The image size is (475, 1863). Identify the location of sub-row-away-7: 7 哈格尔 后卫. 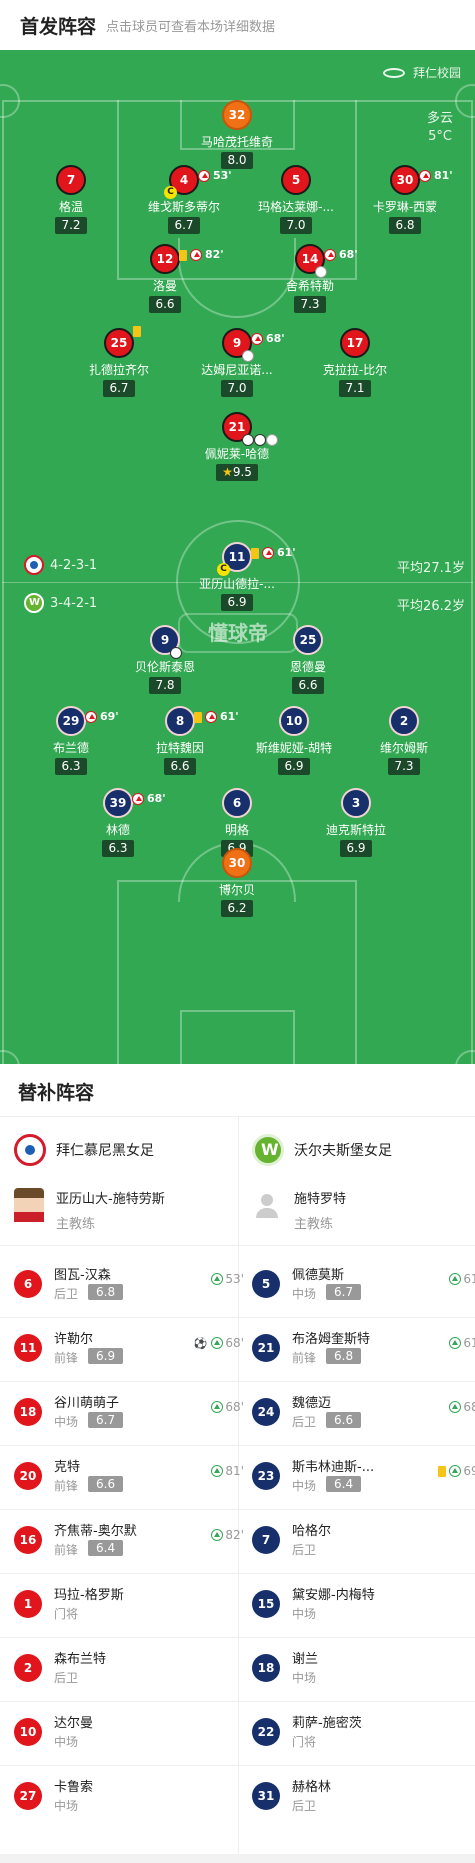
(363, 1542).